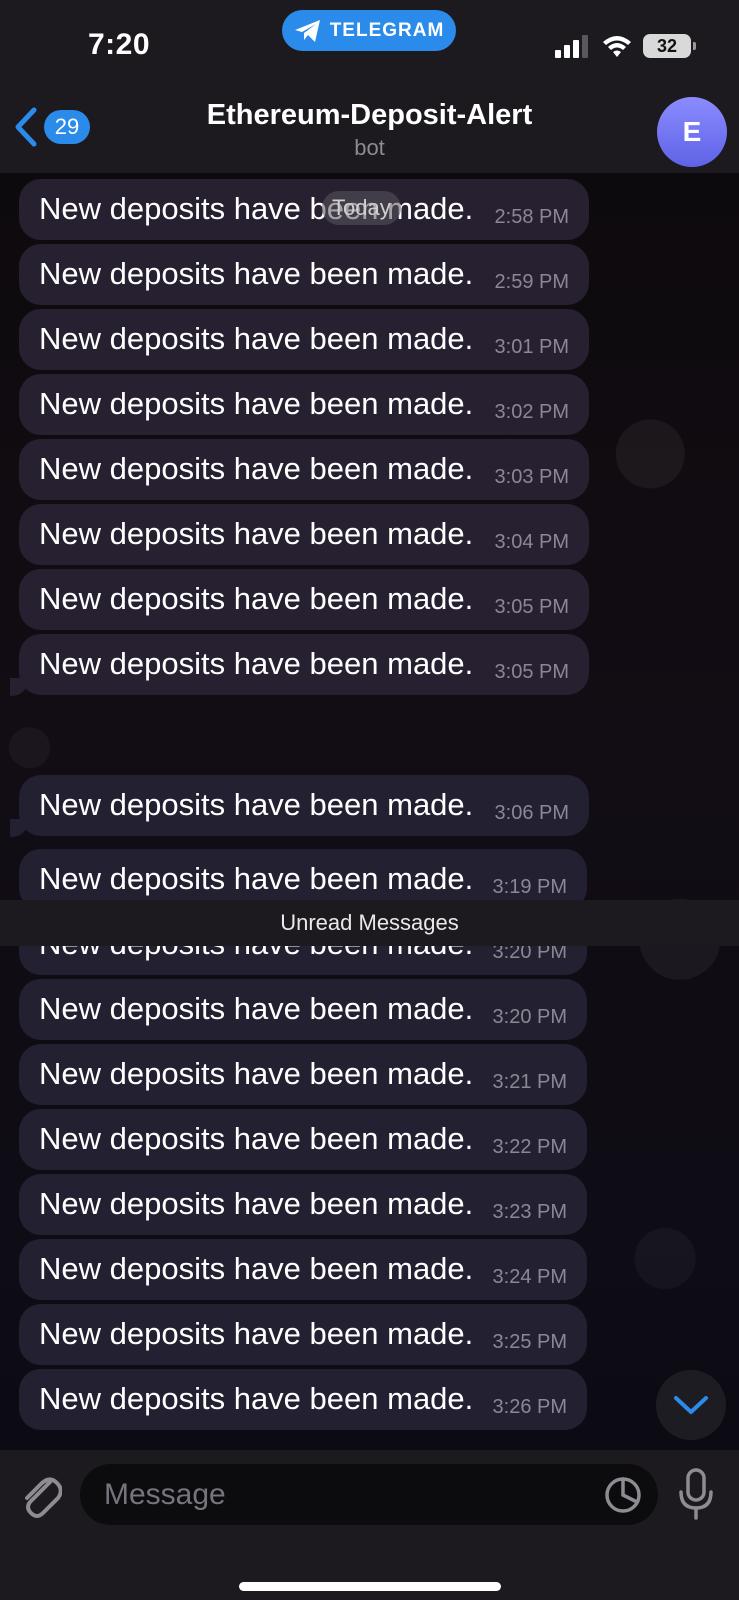  What do you see at coordinates (369, 134) in the screenshot?
I see `chat-header: 29 Ethereum-Deposit-Alert bot E` at bounding box center [369, 134].